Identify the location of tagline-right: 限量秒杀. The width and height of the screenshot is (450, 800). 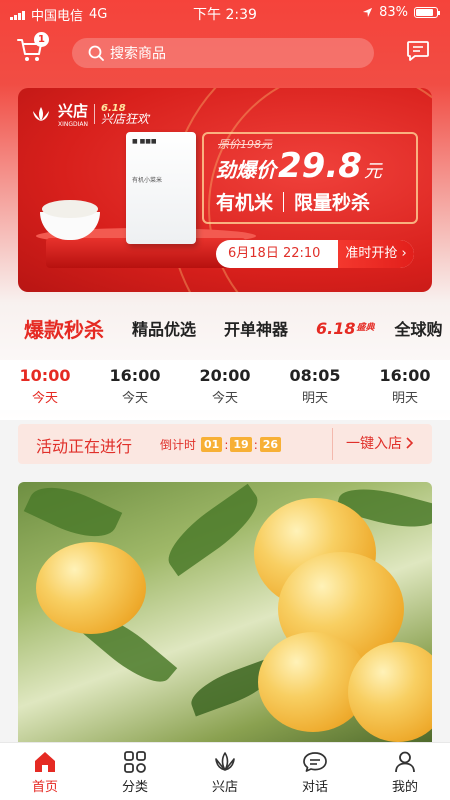
(332, 203).